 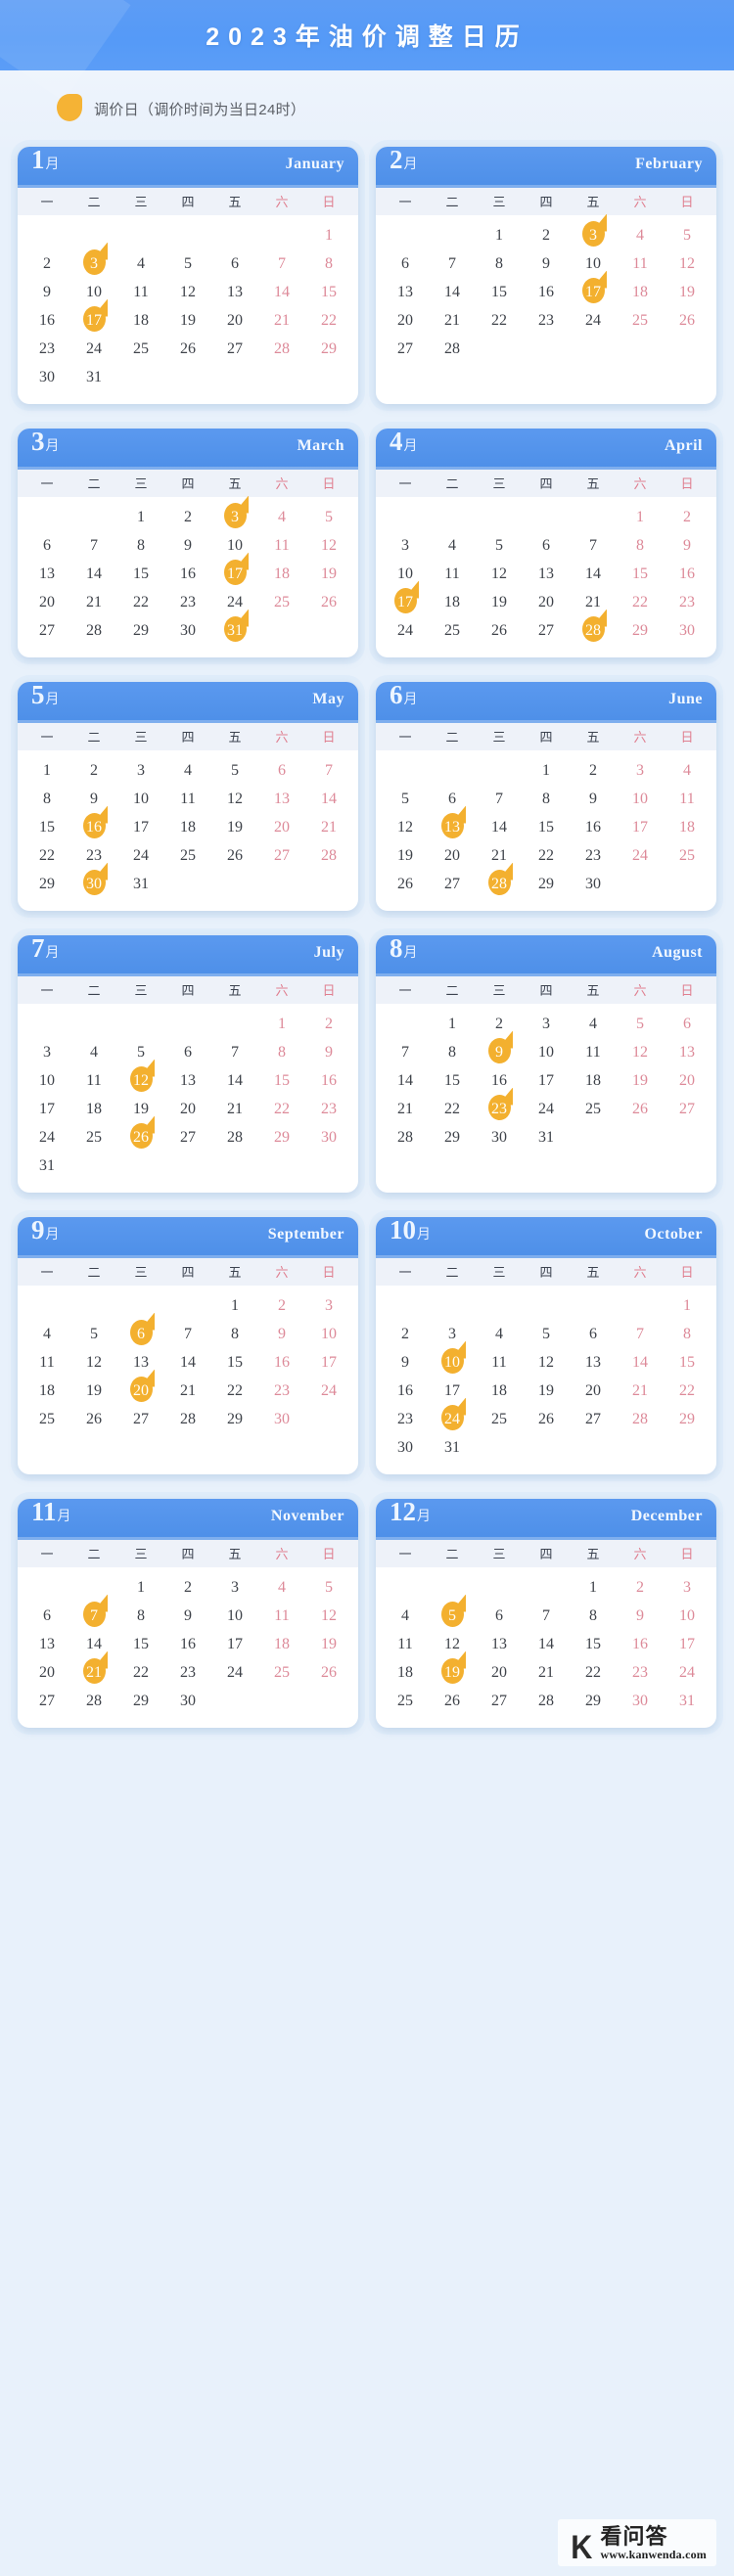 I want to click on day-cell: 31, so click(x=94, y=377).